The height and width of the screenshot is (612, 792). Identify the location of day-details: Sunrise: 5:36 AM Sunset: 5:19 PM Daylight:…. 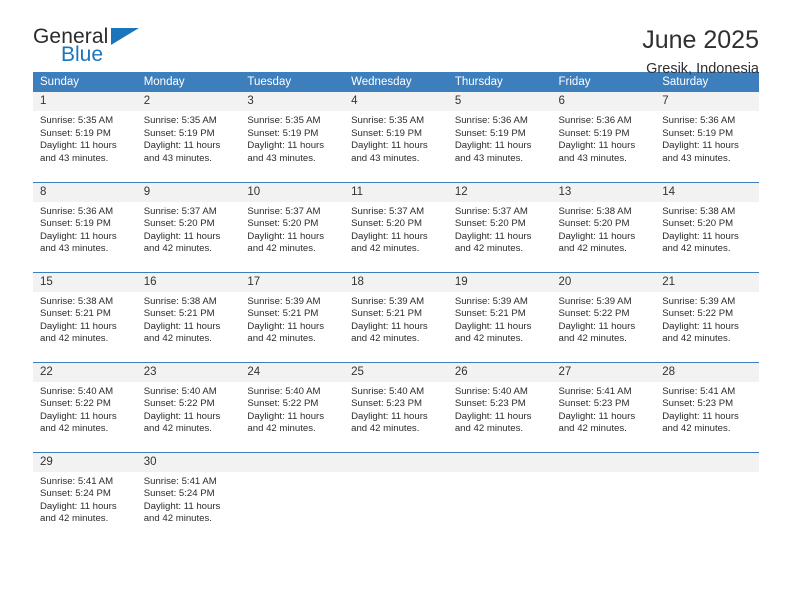
(604, 138).